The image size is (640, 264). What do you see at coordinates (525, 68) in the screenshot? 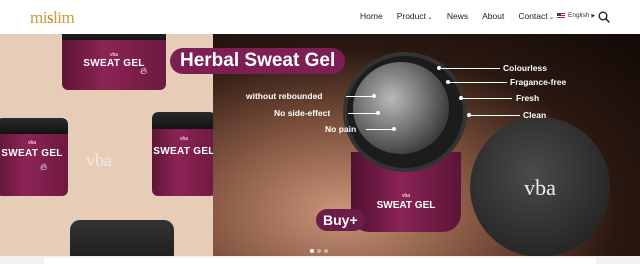
I see `feature-callout: Colourless` at bounding box center [525, 68].